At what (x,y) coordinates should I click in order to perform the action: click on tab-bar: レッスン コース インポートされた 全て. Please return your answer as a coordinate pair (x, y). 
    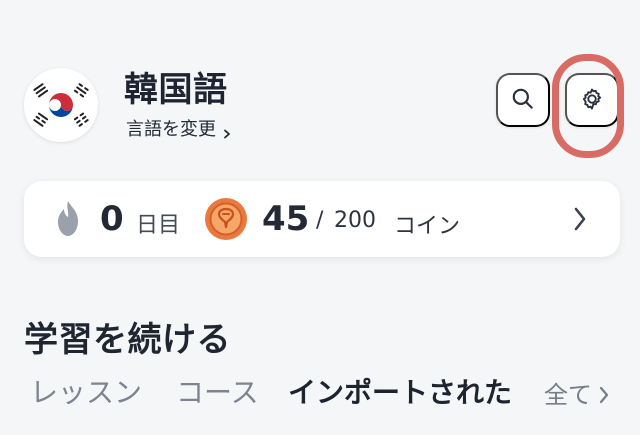
    Looking at the image, I should click on (332, 393).